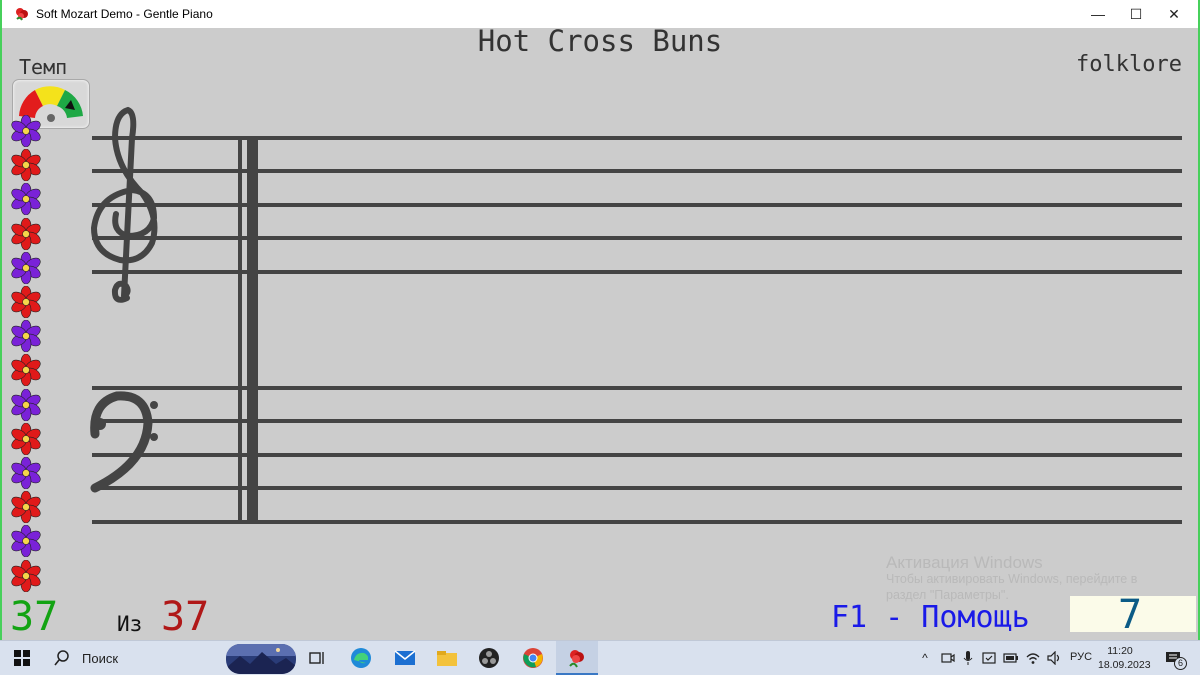 Image resolution: width=1200 pixels, height=675 pixels. Describe the element at coordinates (121, 442) in the screenshot. I see `bass-clef-icon` at that location.